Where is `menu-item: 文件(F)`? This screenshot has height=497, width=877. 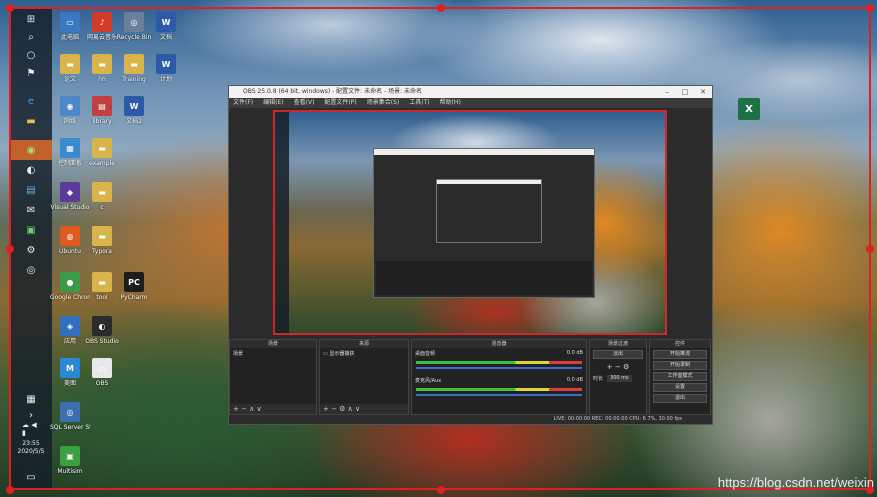 menu-item: 文件(F) is located at coordinates (243, 103).